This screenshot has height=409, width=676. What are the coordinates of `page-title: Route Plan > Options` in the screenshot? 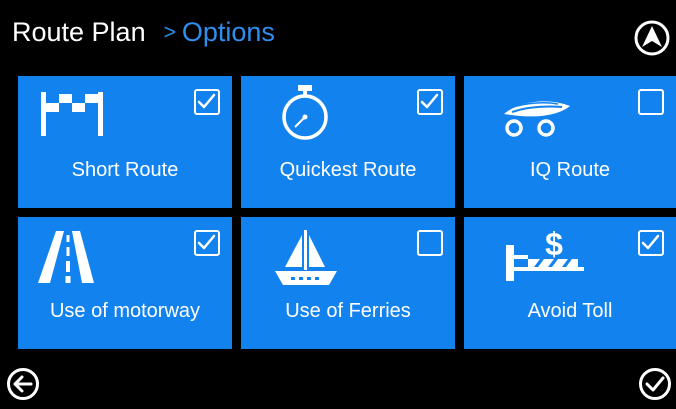 It's located at (143, 32).